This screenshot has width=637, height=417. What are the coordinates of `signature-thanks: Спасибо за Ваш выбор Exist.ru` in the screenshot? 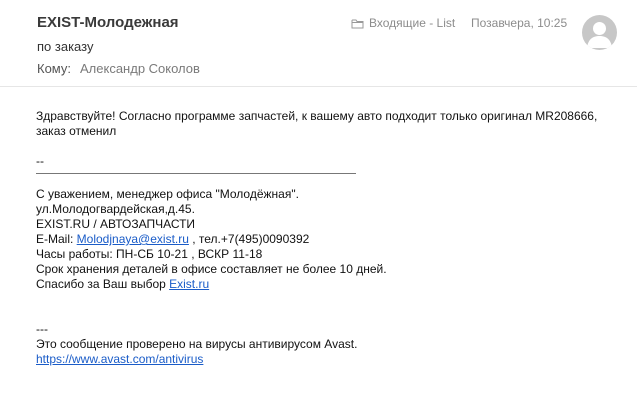 It's located at (331, 284).